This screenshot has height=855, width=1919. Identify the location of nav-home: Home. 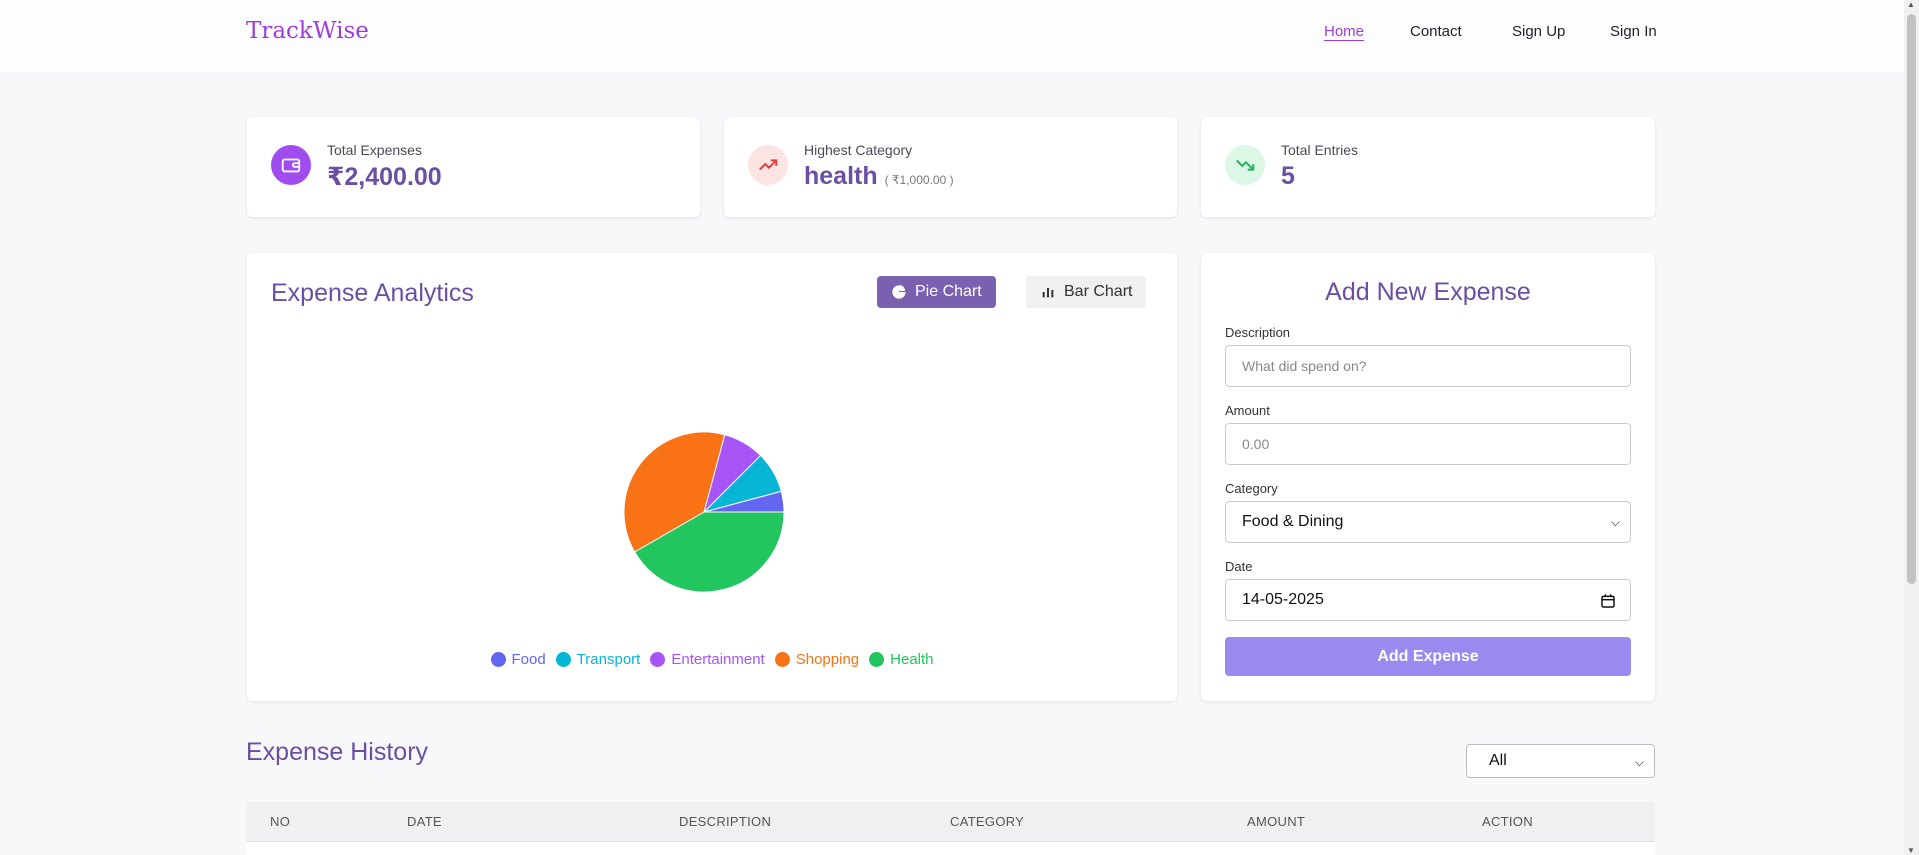
(1344, 31).